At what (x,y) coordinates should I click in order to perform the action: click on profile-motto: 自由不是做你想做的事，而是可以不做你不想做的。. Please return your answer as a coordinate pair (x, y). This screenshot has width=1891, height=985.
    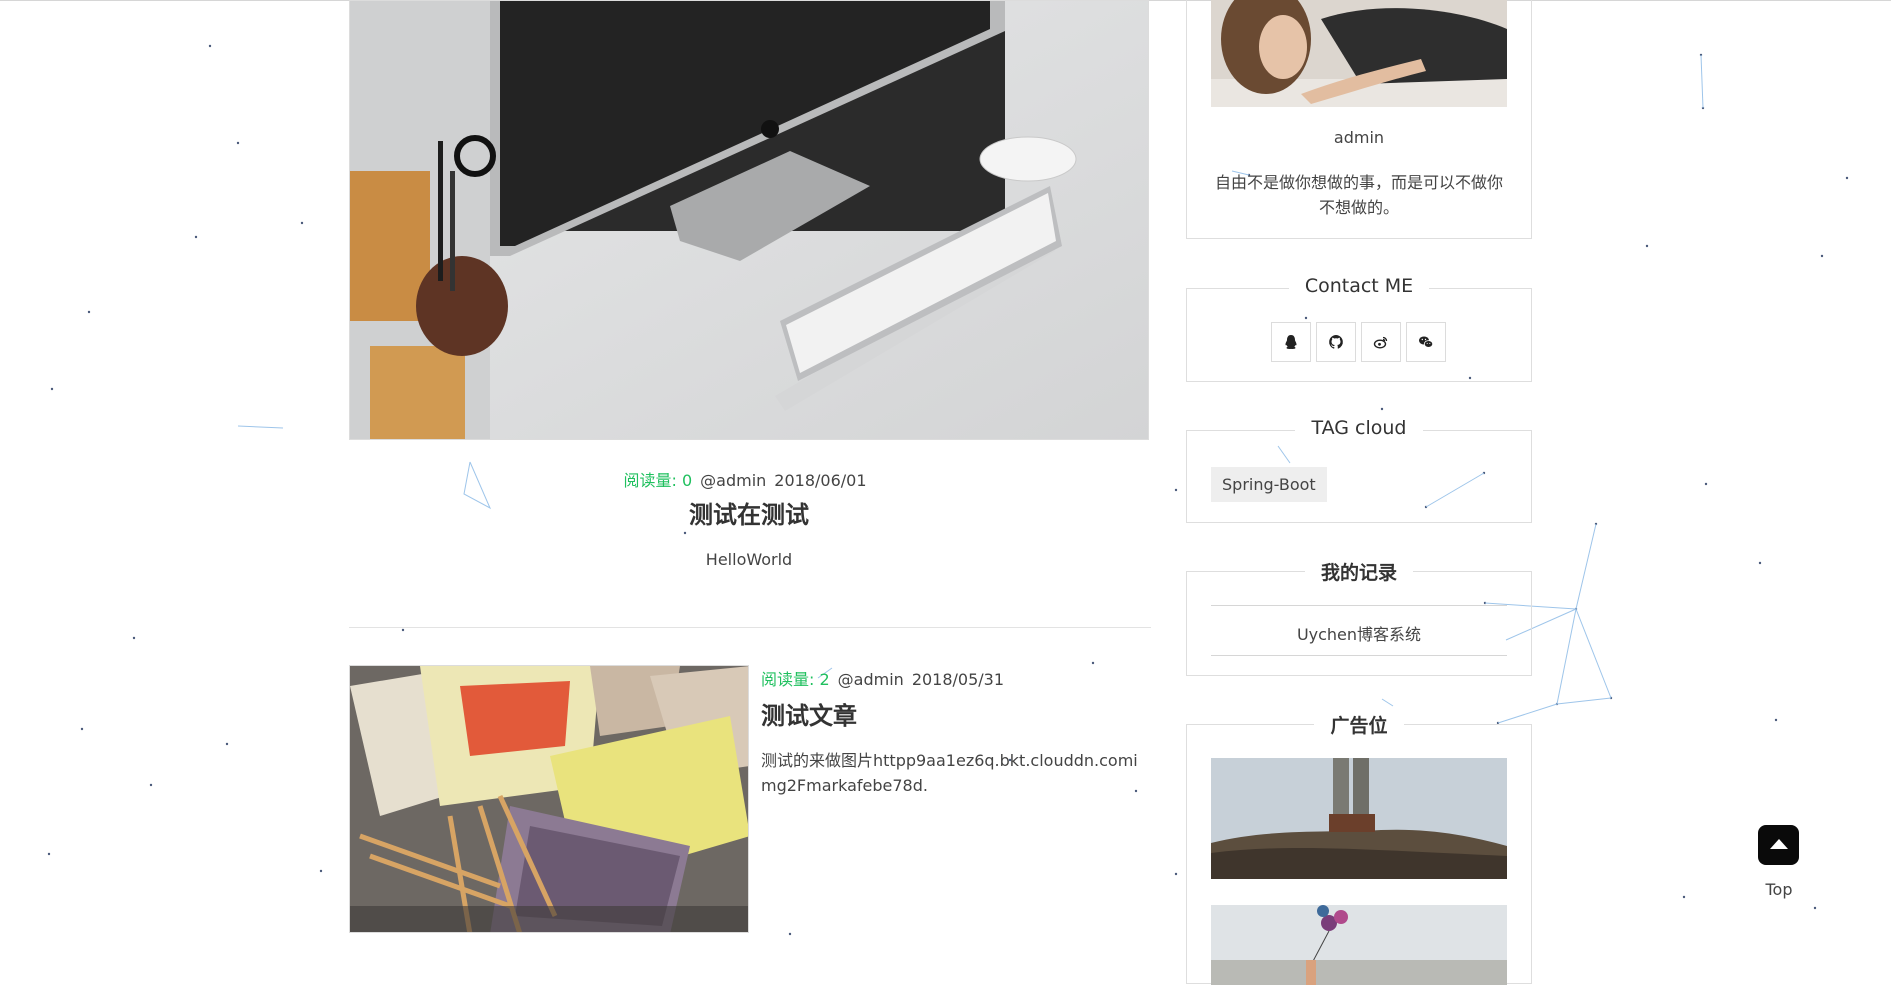
    Looking at the image, I should click on (1358, 195).